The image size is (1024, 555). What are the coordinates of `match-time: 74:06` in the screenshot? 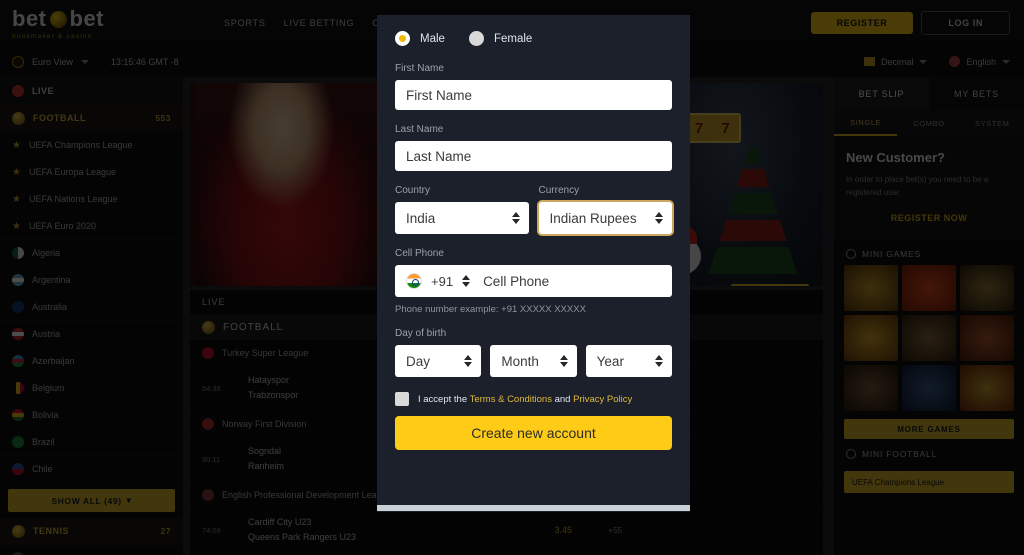 It's located at (211, 530).